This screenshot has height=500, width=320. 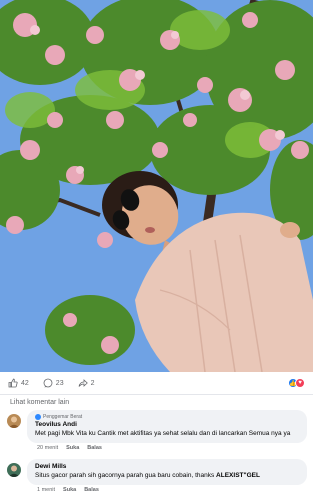 What do you see at coordinates (92, 383) in the screenshot?
I see `share-count: 2` at bounding box center [92, 383].